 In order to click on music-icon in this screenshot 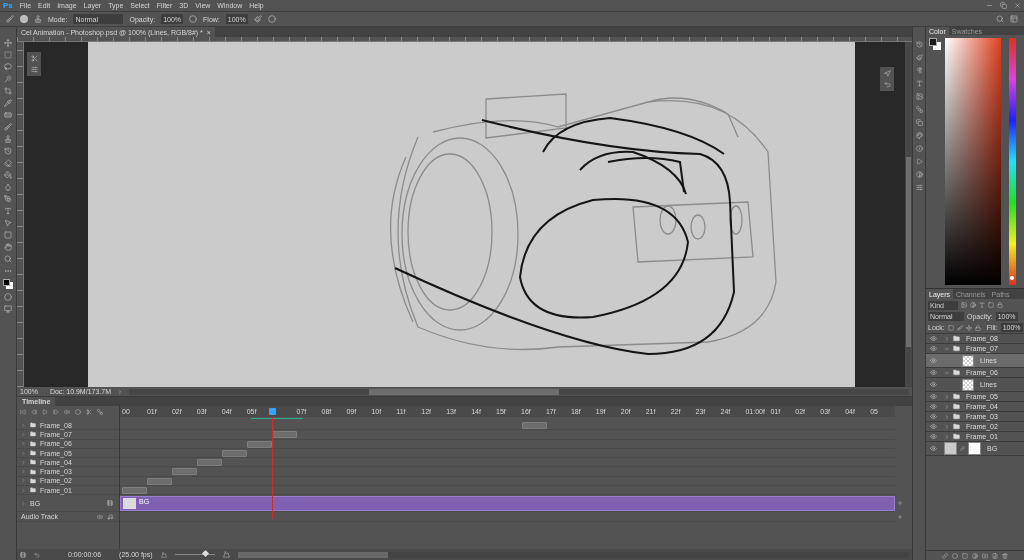, I will do `click(110, 516)`.